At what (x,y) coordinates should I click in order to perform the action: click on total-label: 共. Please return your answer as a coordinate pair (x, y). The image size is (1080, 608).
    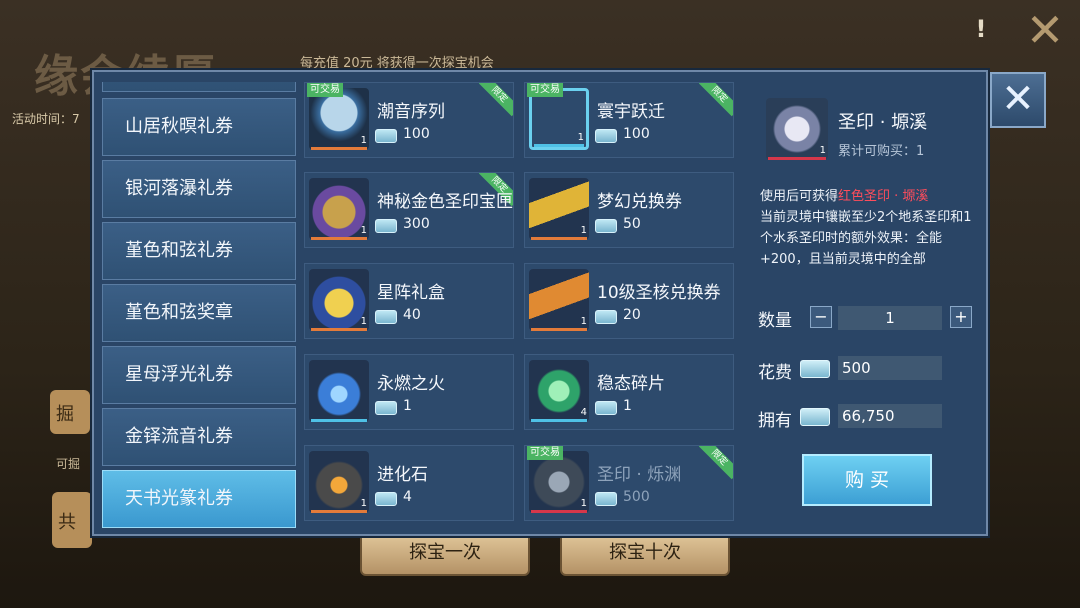
    Looking at the image, I should click on (72, 520).